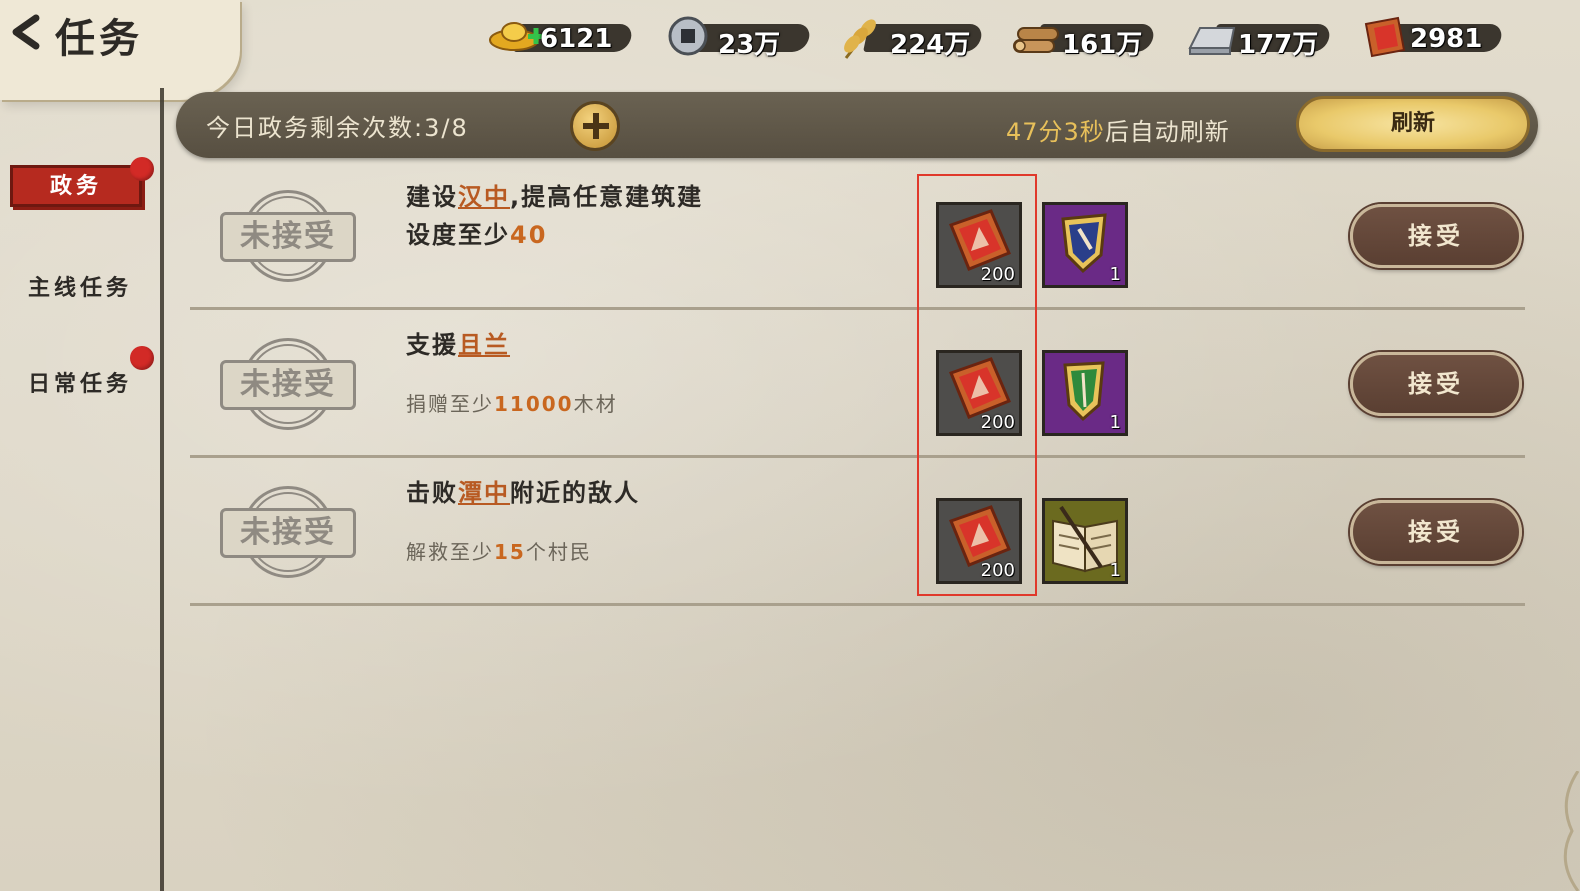 Image resolution: width=1580 pixels, height=891 pixels. Describe the element at coordinates (26, 32) in the screenshot. I see `back-arrow-icon` at that location.